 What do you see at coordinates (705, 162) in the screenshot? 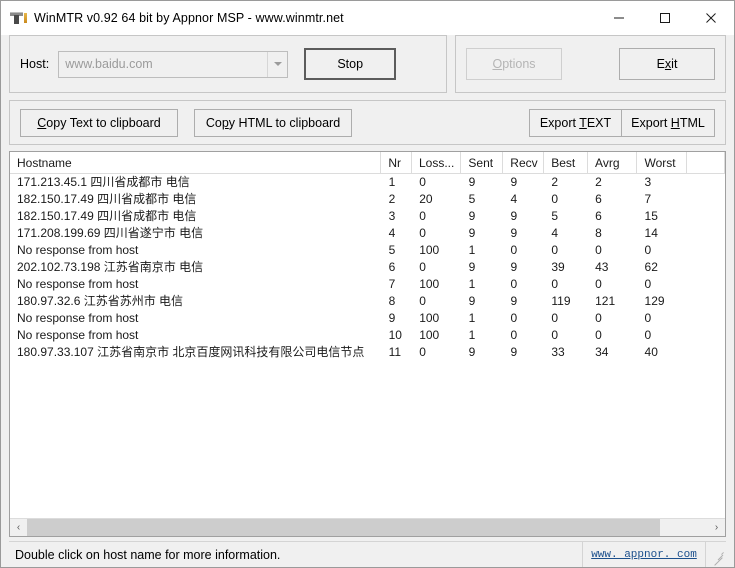
I see `column-header-last` at bounding box center [705, 162].